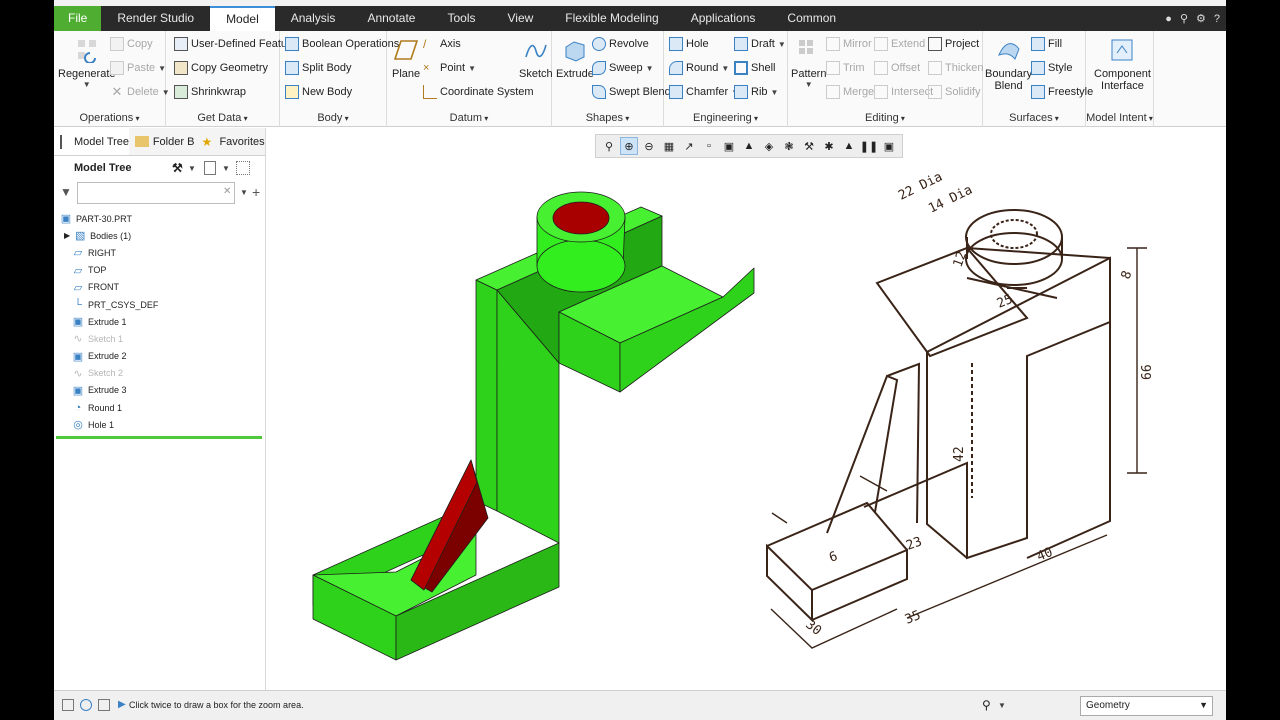  I want to click on shrinkwrap-button: Shrinkwrap, so click(210, 92).